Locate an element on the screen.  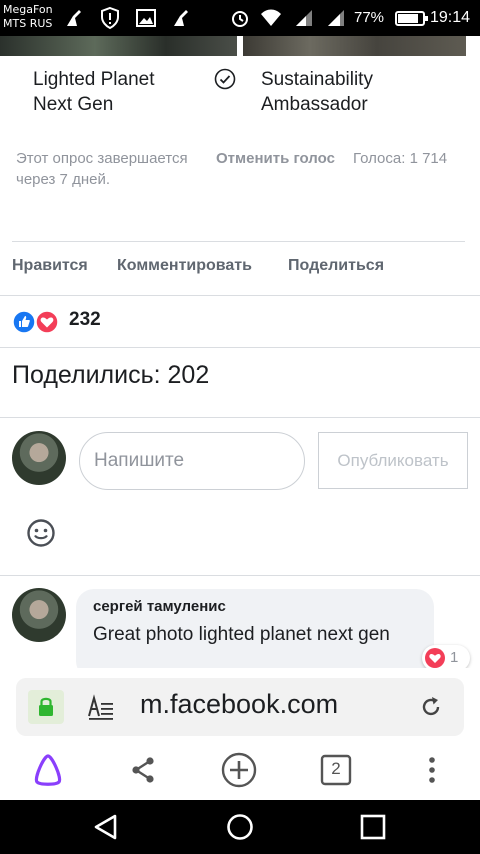
tabs-button: 2 is located at coordinates (336, 770).